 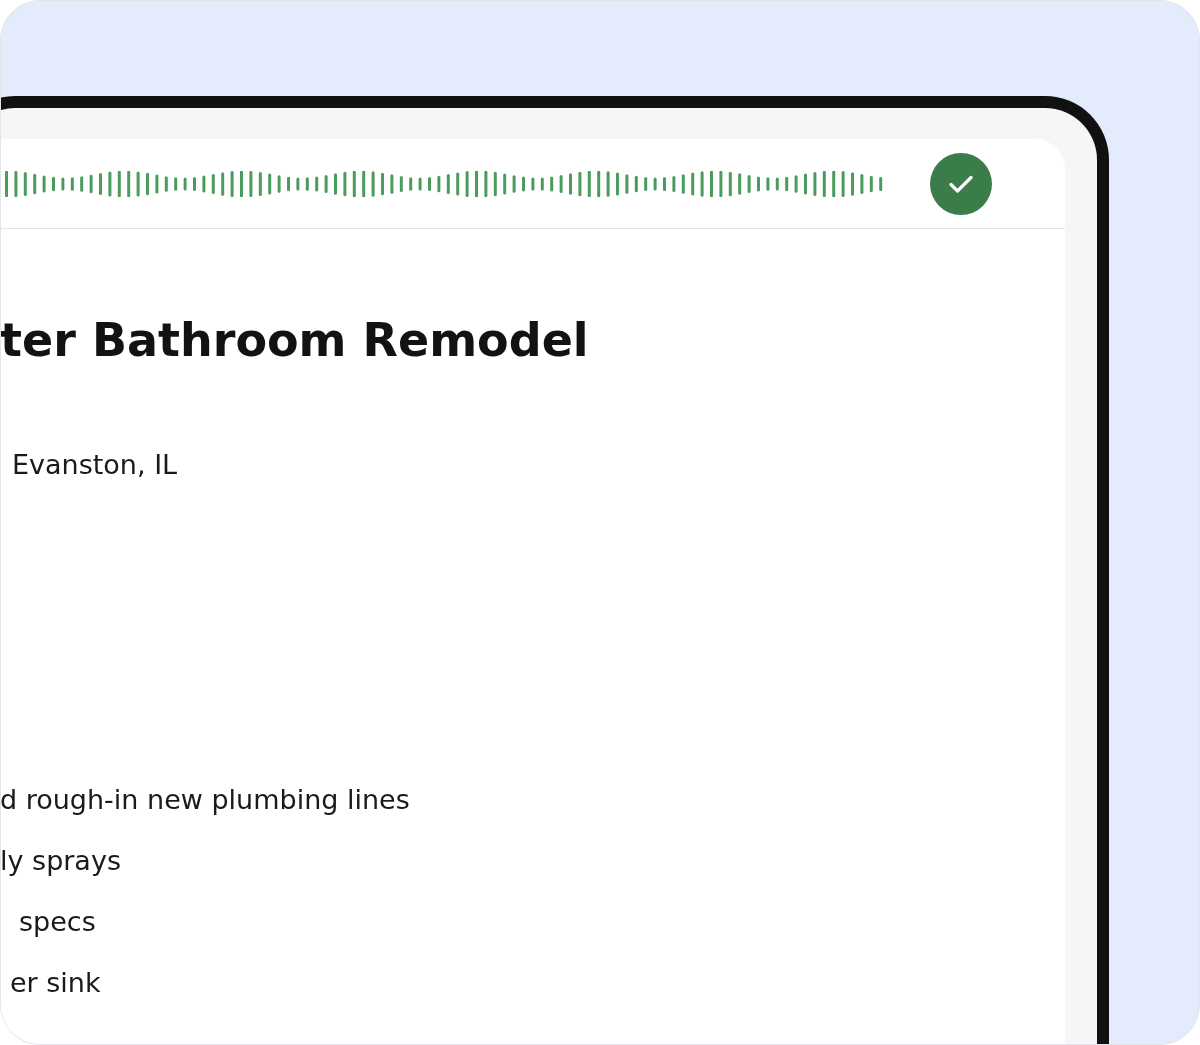 What do you see at coordinates (205, 800) in the screenshot?
I see `scope-item: d rough-in new plumbing lines` at bounding box center [205, 800].